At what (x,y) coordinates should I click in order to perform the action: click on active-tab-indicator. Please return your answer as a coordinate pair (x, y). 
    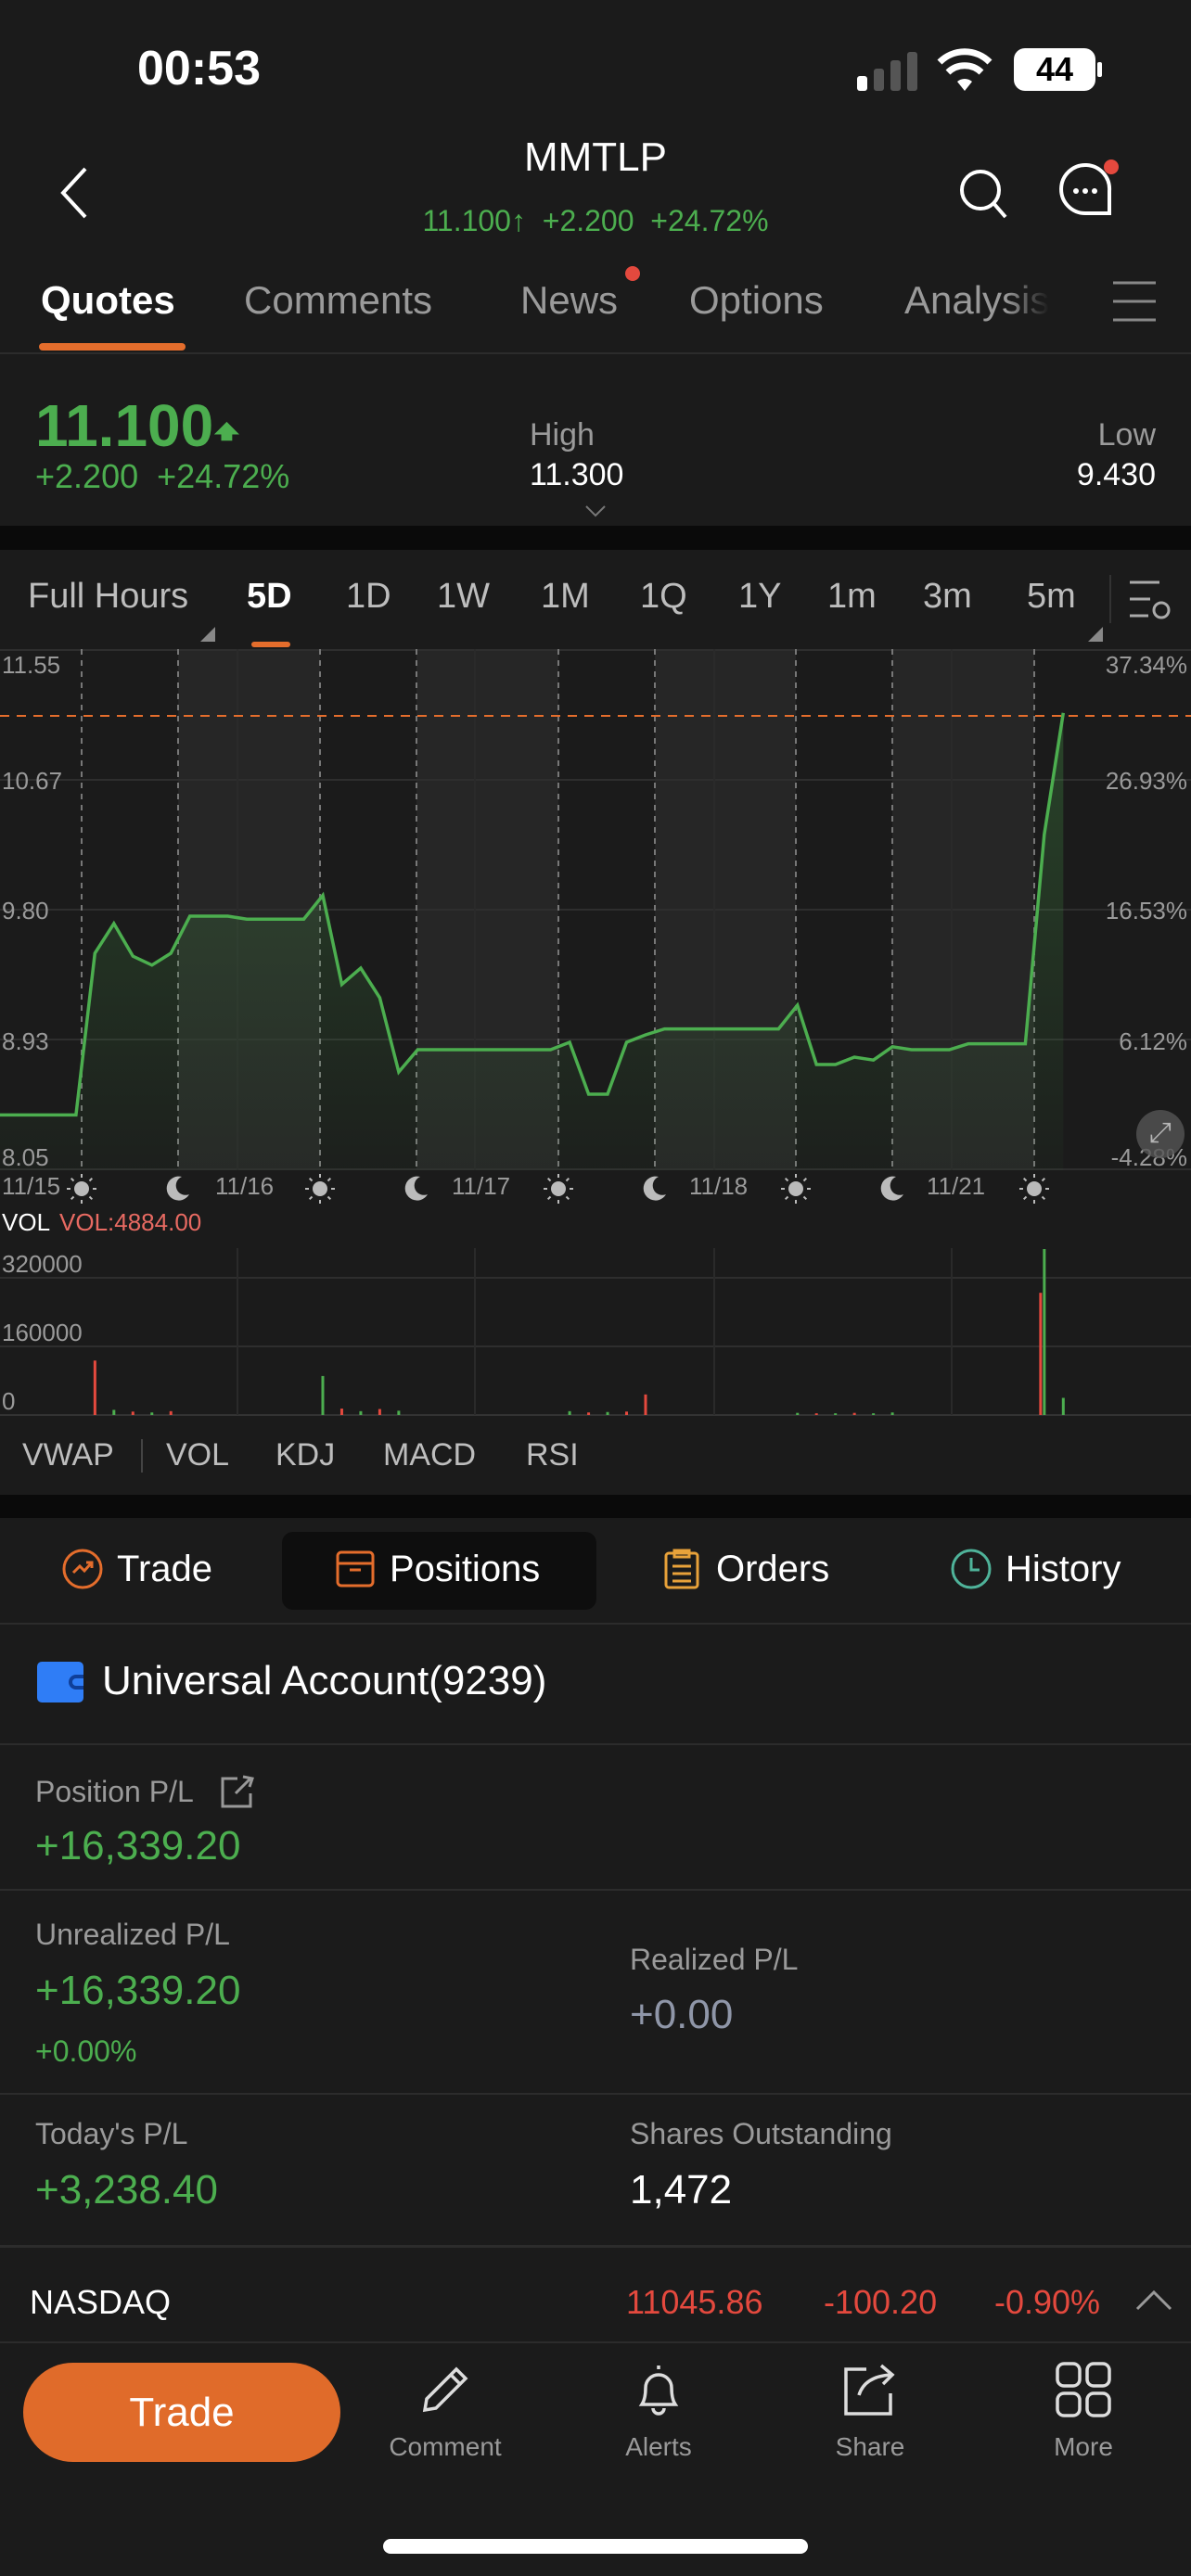
    Looking at the image, I should click on (112, 347).